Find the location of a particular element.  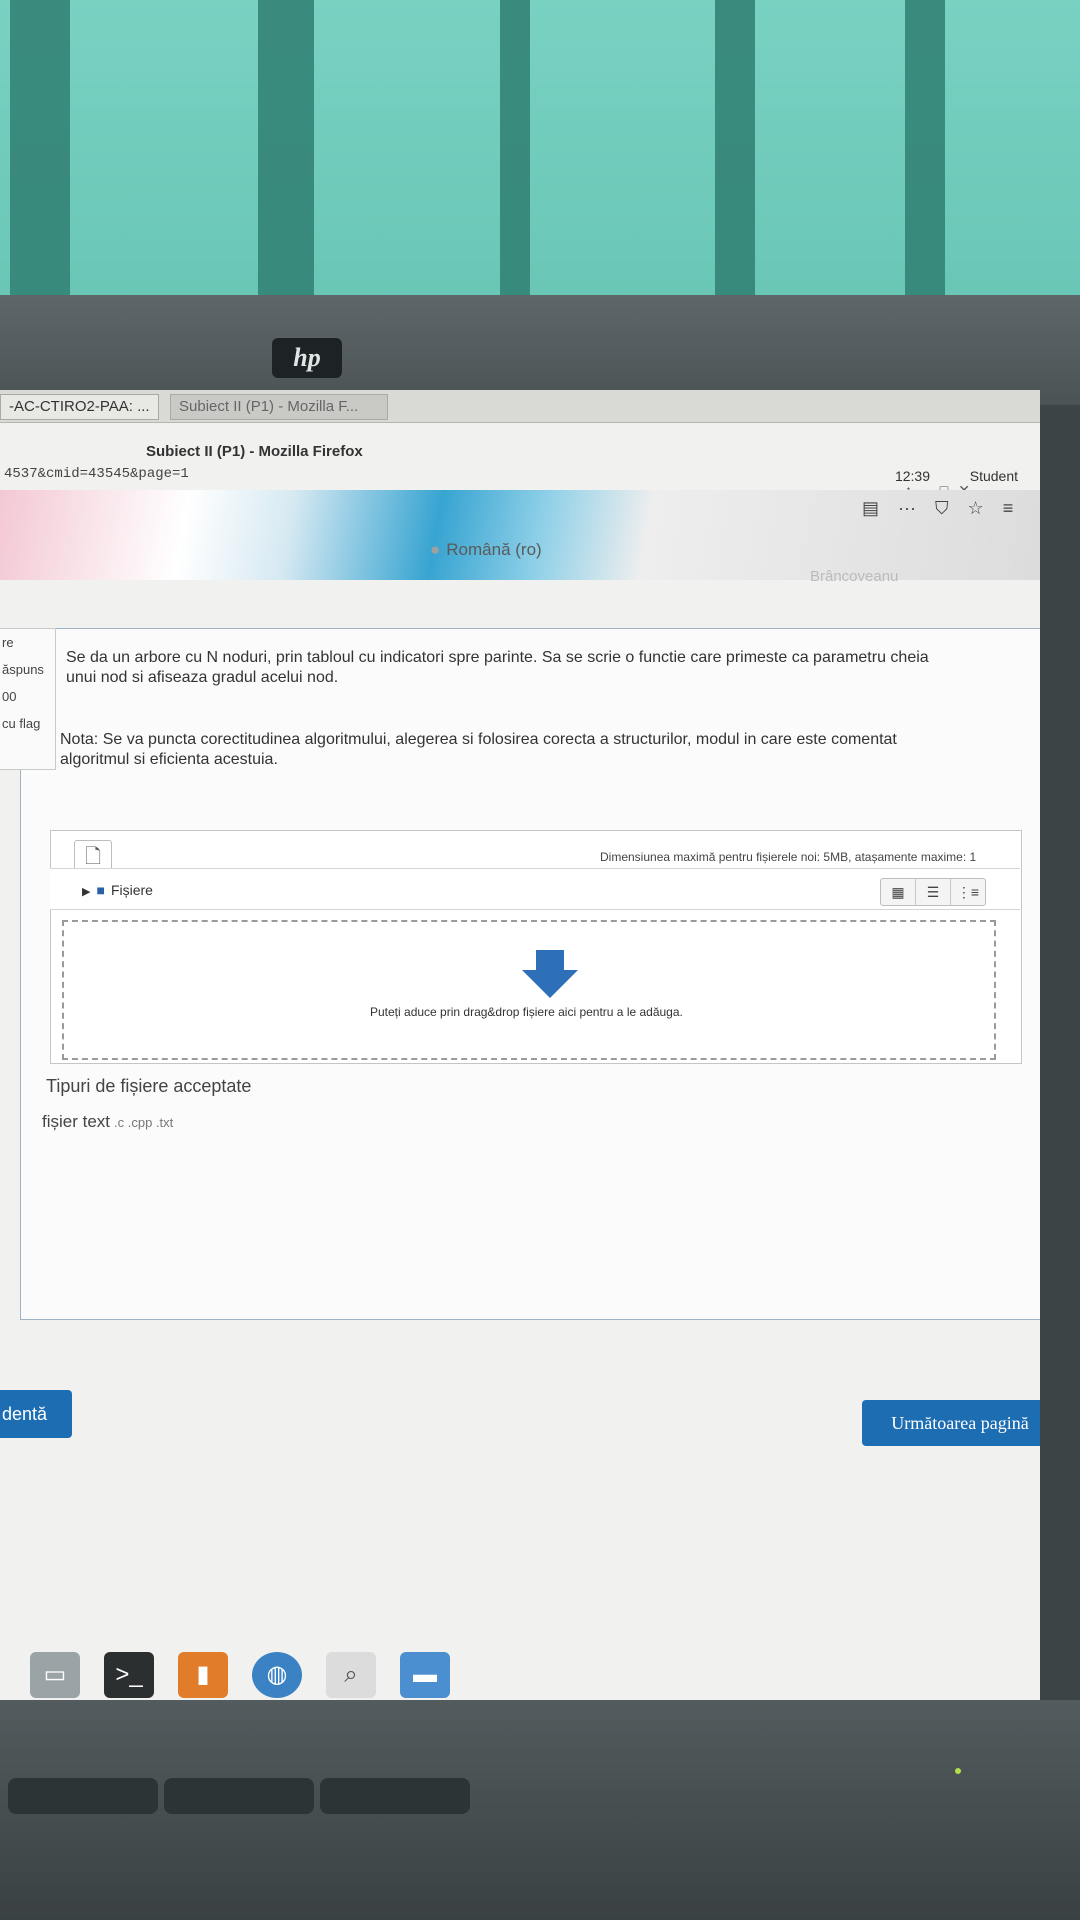

question-info-sidebar: re ăspuns 00 cu flag is located at coordinates (28, 699).